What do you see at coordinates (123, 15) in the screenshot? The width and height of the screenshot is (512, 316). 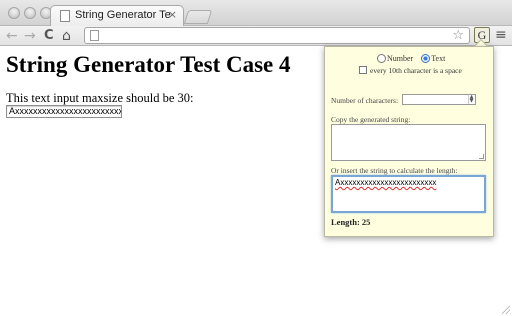 I see `tab-title: String Generator Test Case` at bounding box center [123, 15].